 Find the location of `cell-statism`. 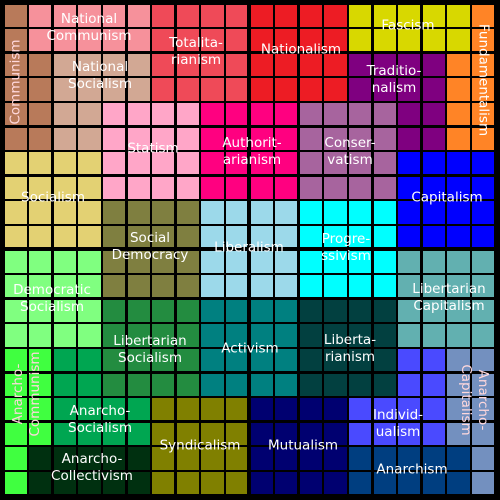

cell-statism is located at coordinates (114, 114).